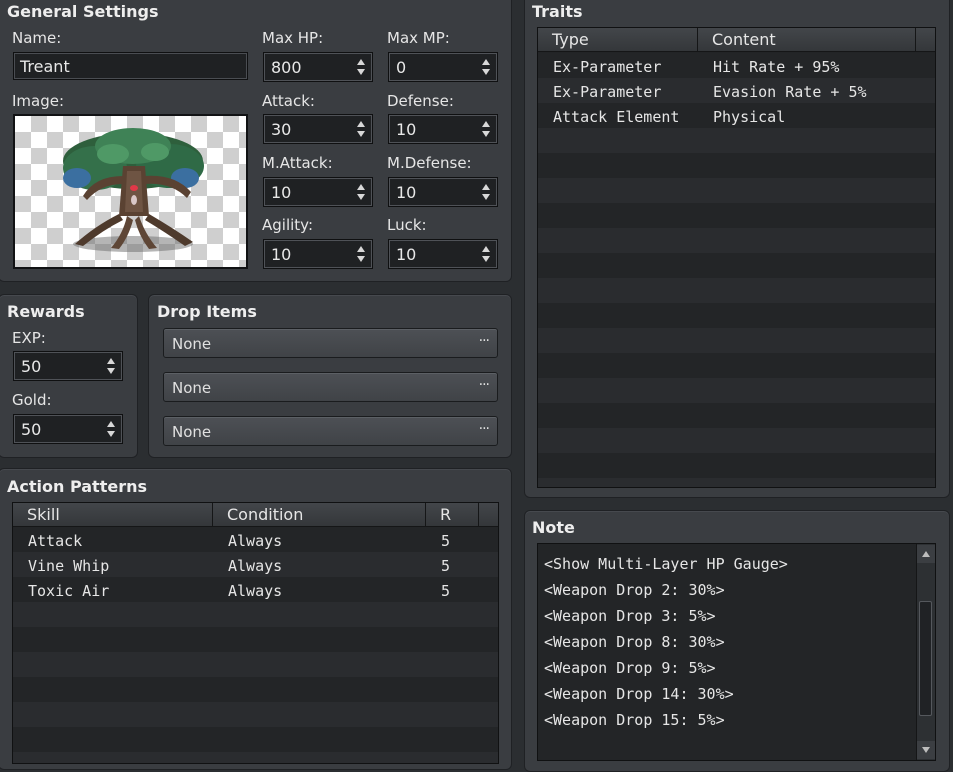 The image size is (953, 772). I want to click on drop-items-title: Drop Items, so click(207, 311).